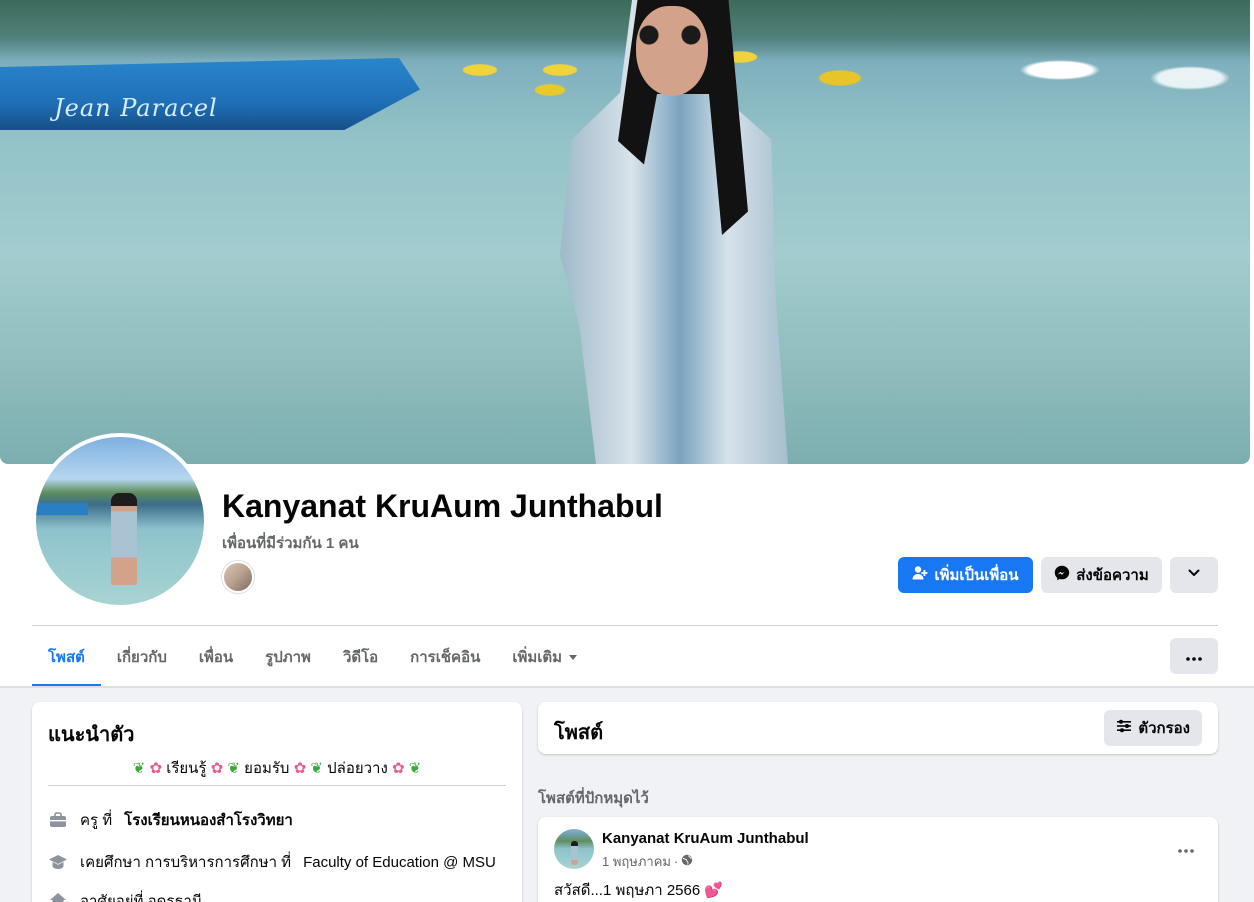 The width and height of the screenshot is (1254, 902). Describe the element at coordinates (573, 657) in the screenshot. I see `caret-down-icon` at that location.